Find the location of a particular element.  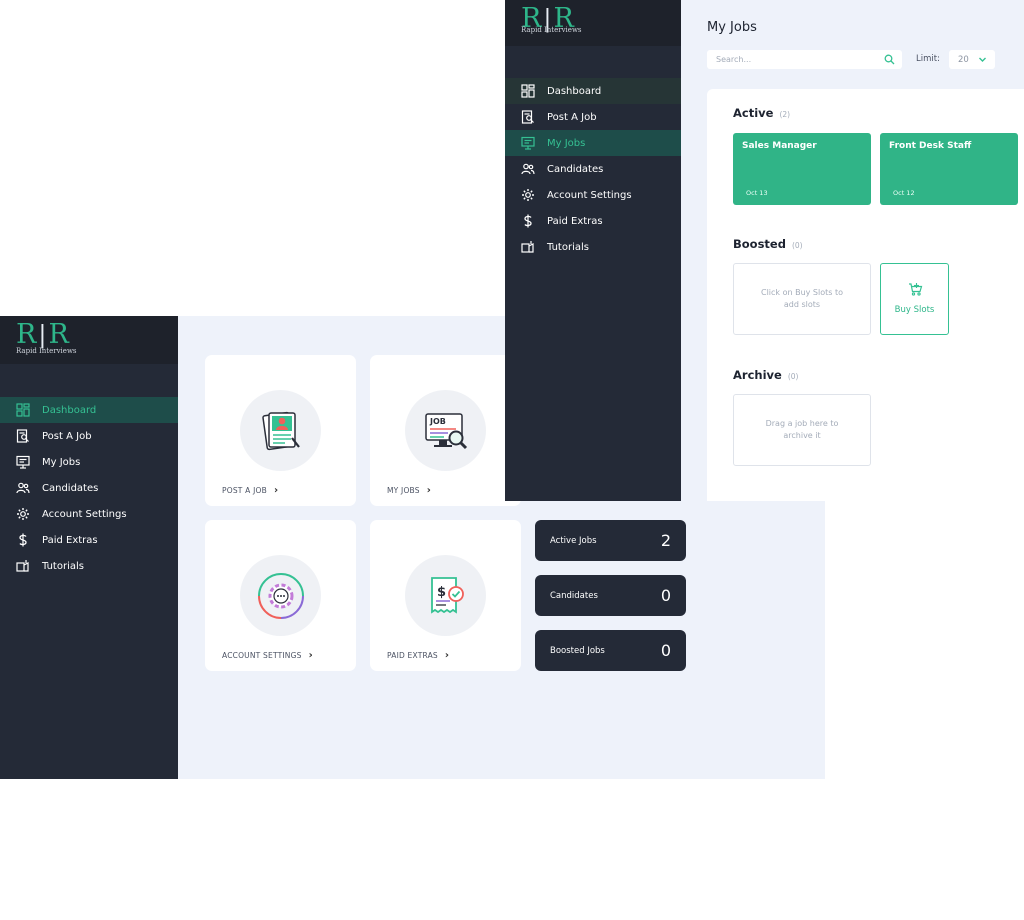

boosted-empty-slot: Click on Buy Slots to add slots is located at coordinates (802, 299).